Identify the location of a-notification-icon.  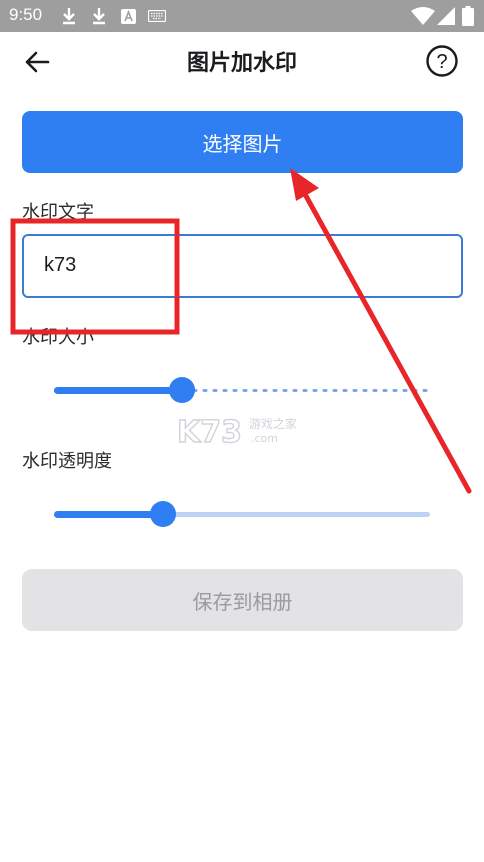
(128, 16).